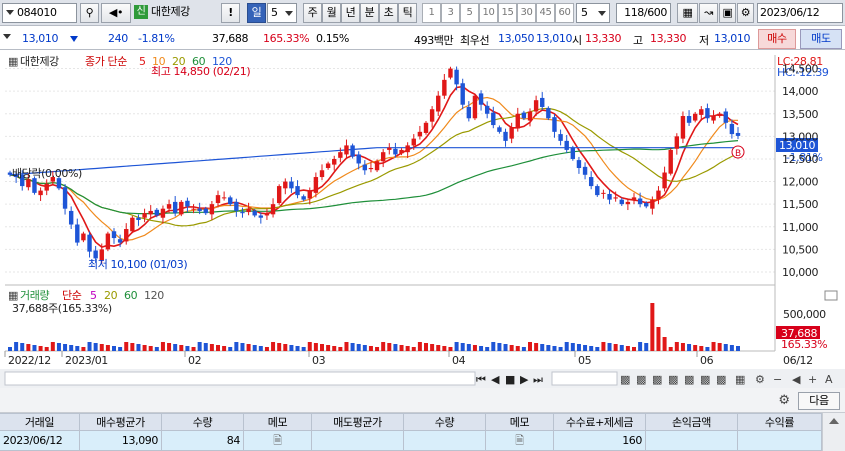 The image size is (845, 451). I want to click on search-button: ⚲, so click(89, 13).